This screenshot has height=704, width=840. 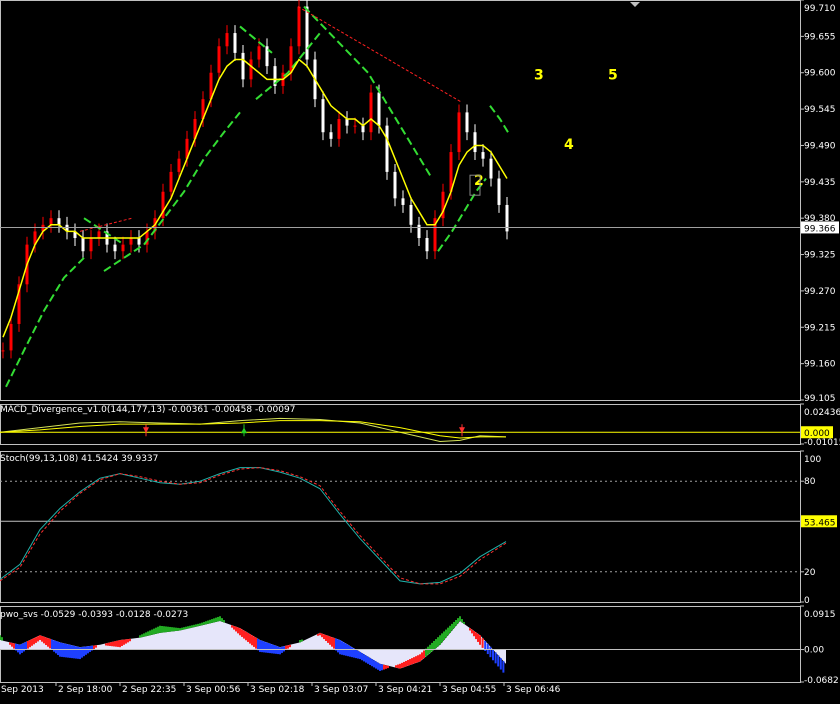 What do you see at coordinates (341, 690) in the screenshot?
I see `time-label: 3 Sep 03:07` at bounding box center [341, 690].